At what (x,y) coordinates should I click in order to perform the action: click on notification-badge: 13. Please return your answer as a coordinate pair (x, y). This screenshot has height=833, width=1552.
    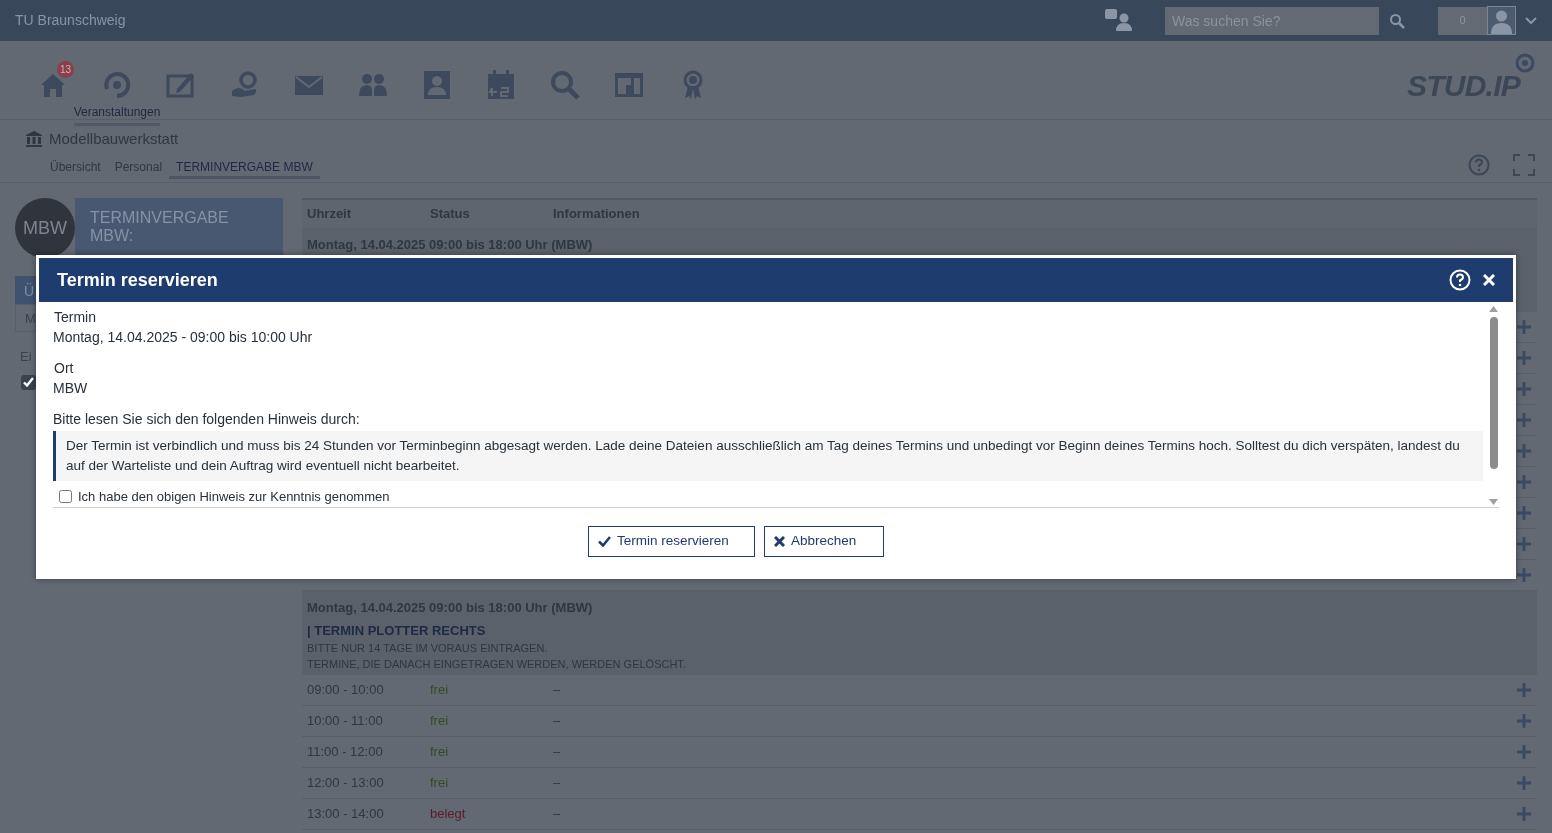
    Looking at the image, I should click on (65, 69).